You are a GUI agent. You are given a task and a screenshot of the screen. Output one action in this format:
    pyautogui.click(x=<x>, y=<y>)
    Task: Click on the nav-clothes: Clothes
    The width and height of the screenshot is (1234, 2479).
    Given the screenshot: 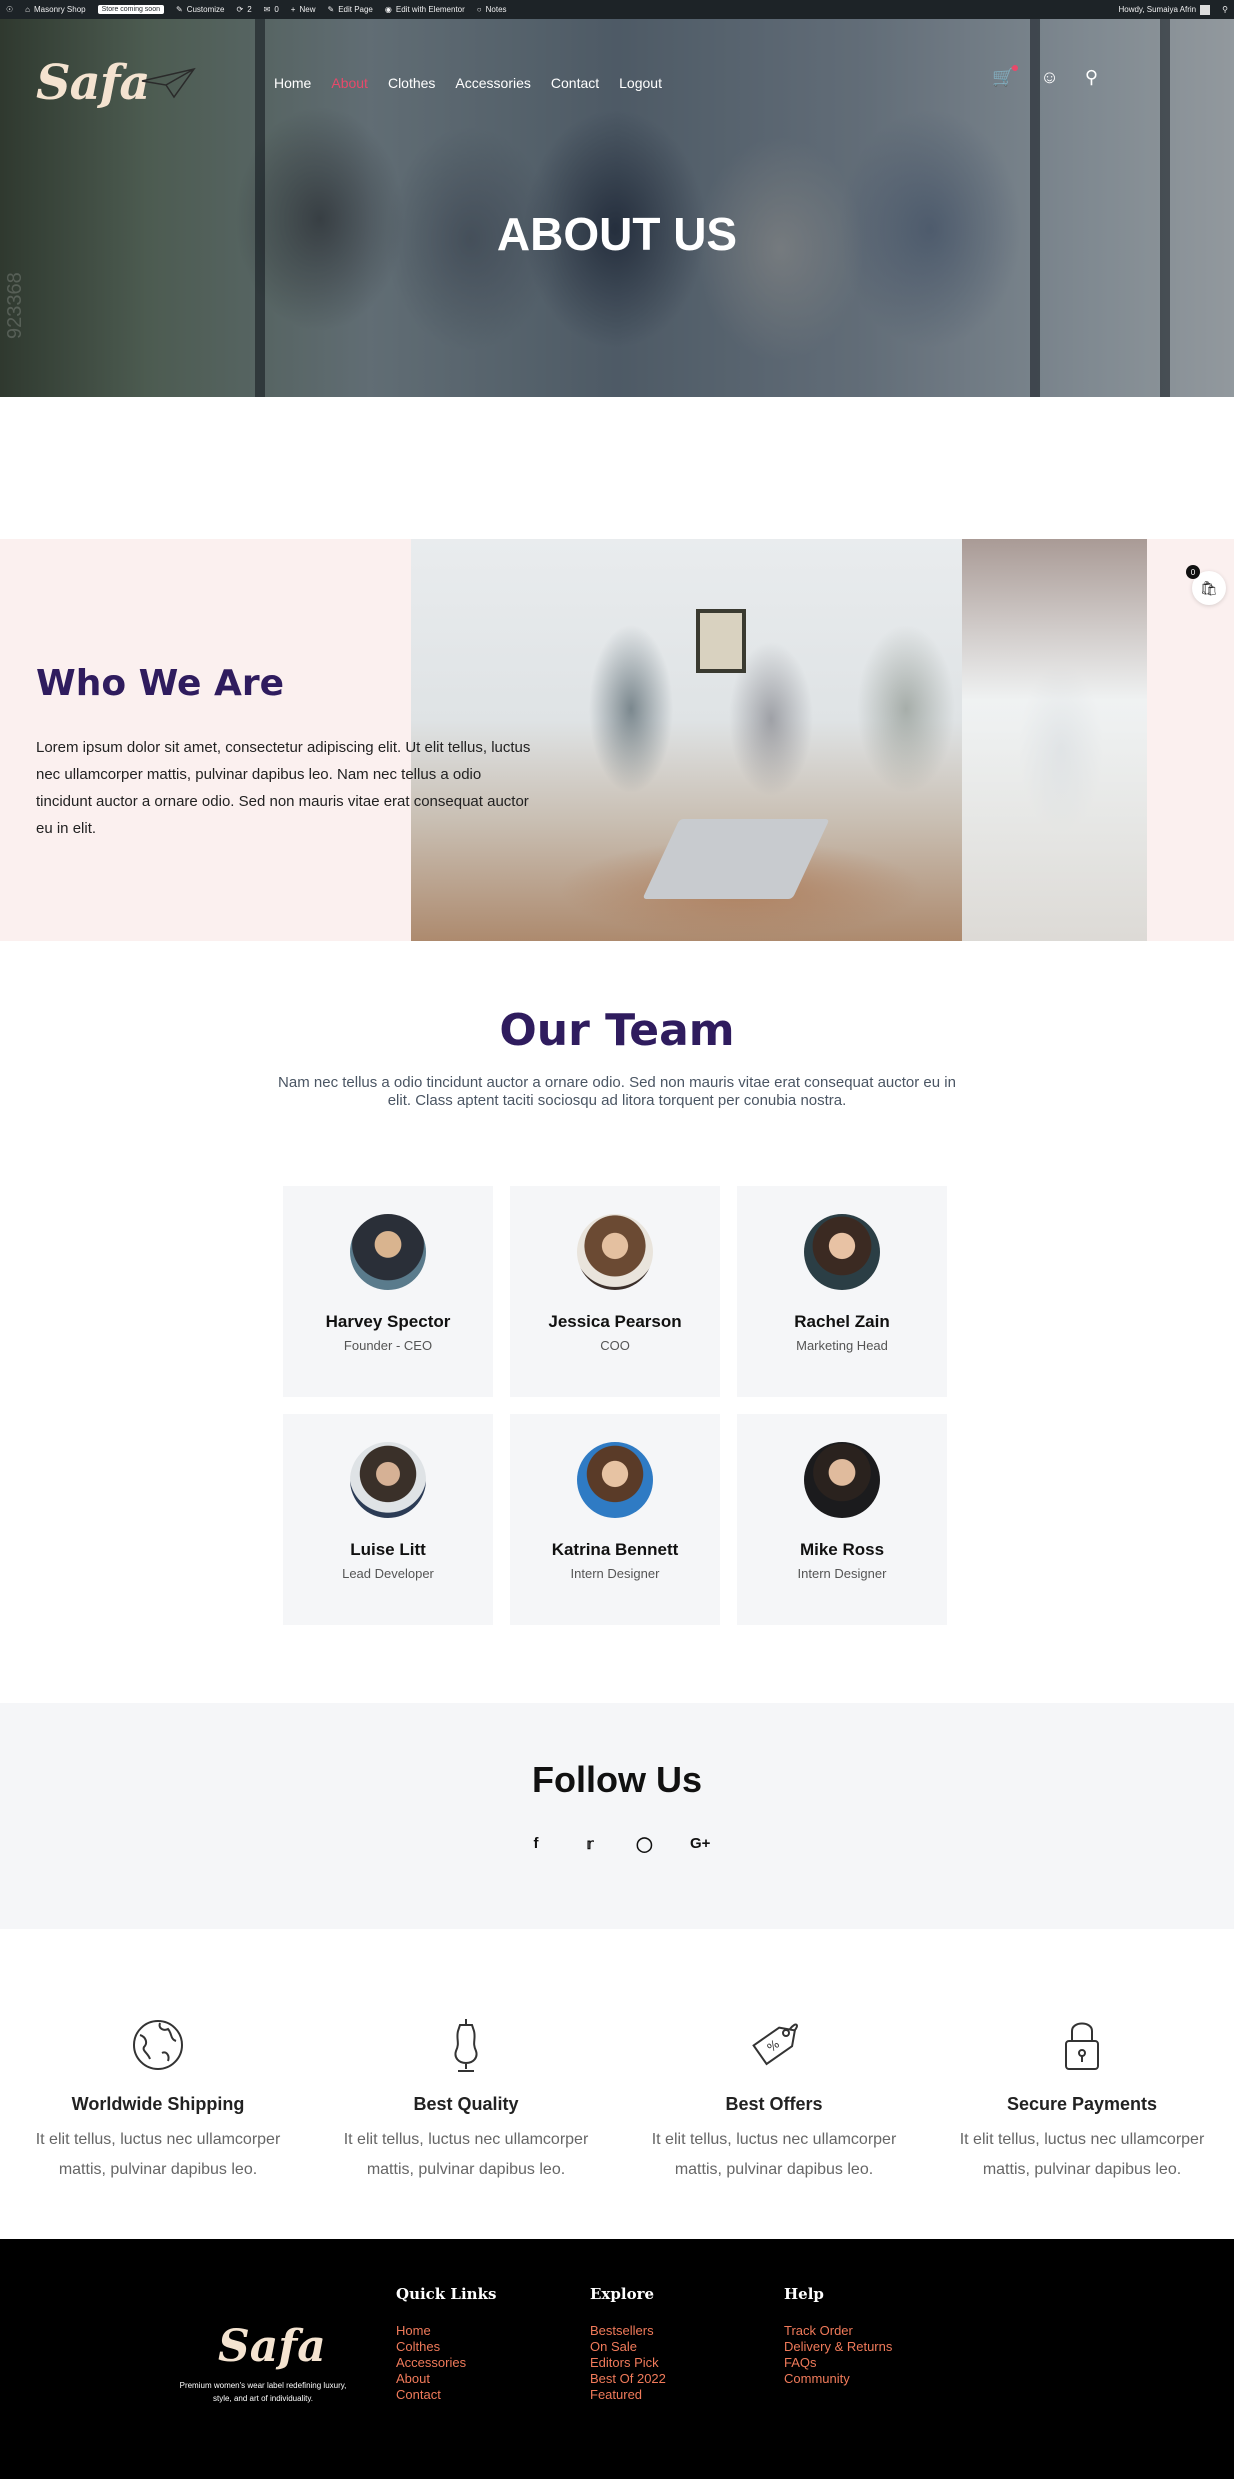 What is the action you would take?
    pyautogui.click(x=411, y=83)
    